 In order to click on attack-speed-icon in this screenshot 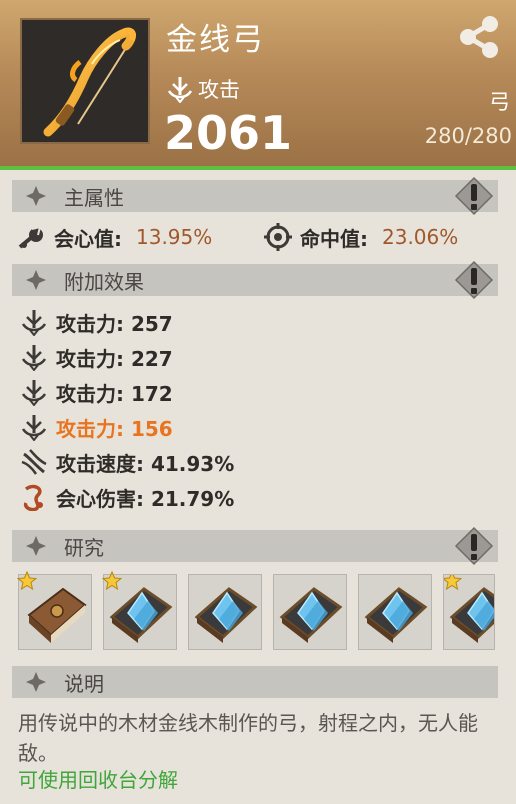, I will do `click(34, 462)`.